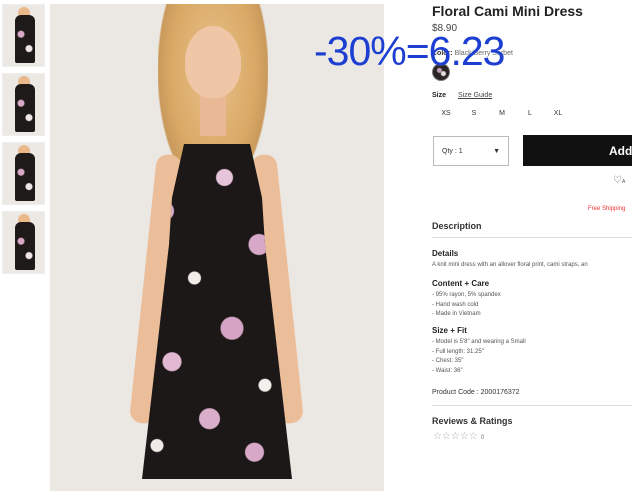  I want to click on content-line: - Hand wash cold, so click(455, 304).